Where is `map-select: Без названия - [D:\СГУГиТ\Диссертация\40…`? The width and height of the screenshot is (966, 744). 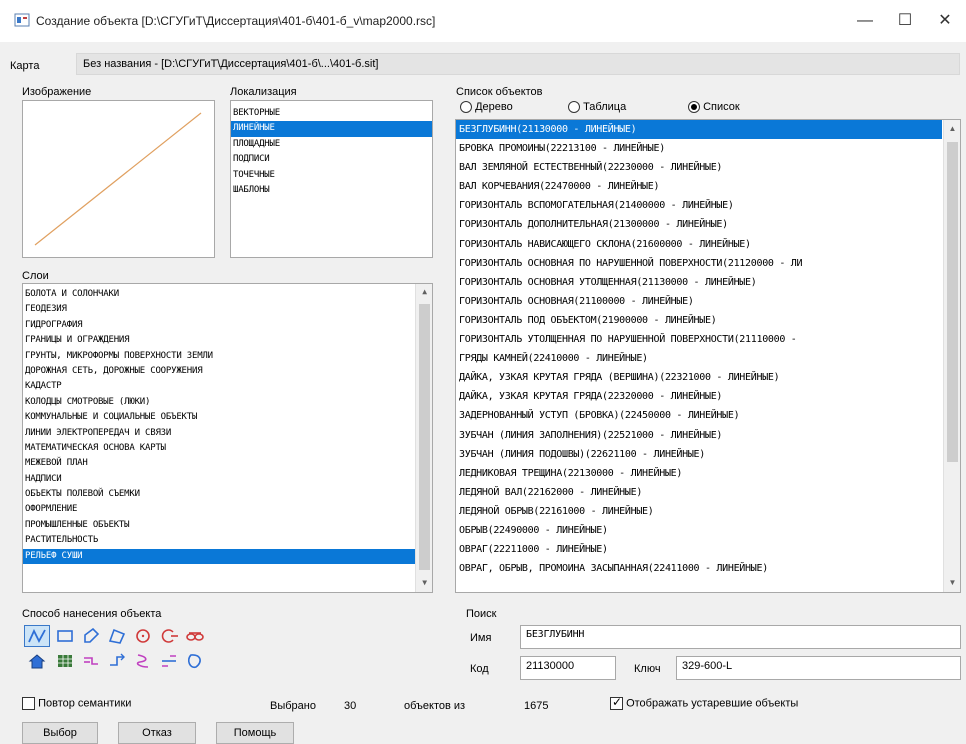 map-select: Без названия - [D:\СГУГиТ\Диссертация\40… is located at coordinates (518, 64).